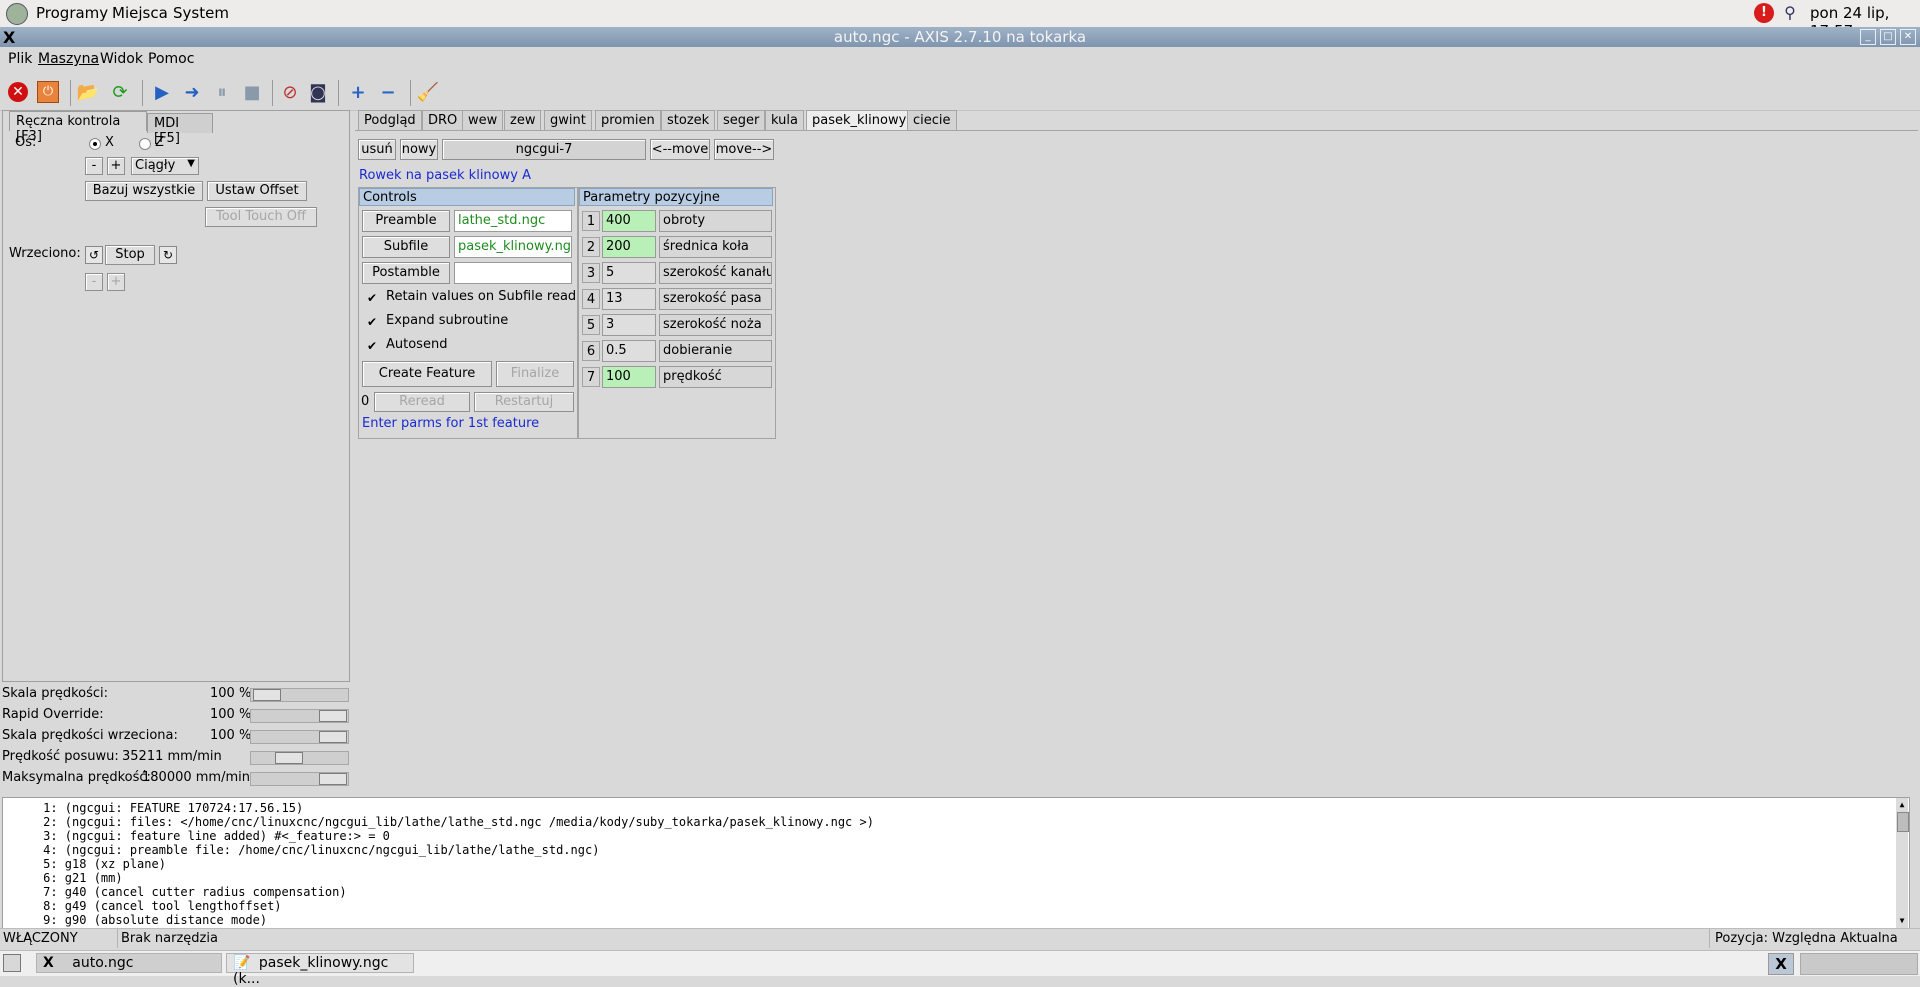 The height and width of the screenshot is (987, 1920). What do you see at coordinates (68, 59) in the screenshot?
I see `menu-maszyna: Maszyna` at bounding box center [68, 59].